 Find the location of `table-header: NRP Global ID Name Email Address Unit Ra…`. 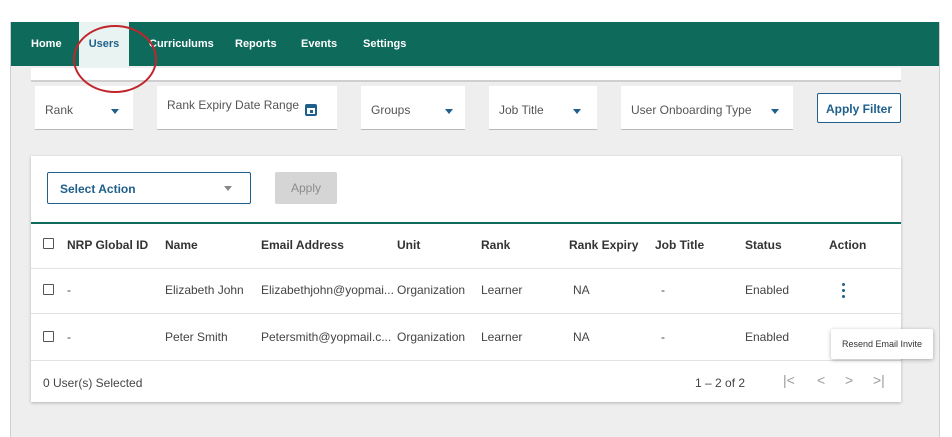

table-header: NRP Global ID Name Email Address Unit Ra… is located at coordinates (466, 245).